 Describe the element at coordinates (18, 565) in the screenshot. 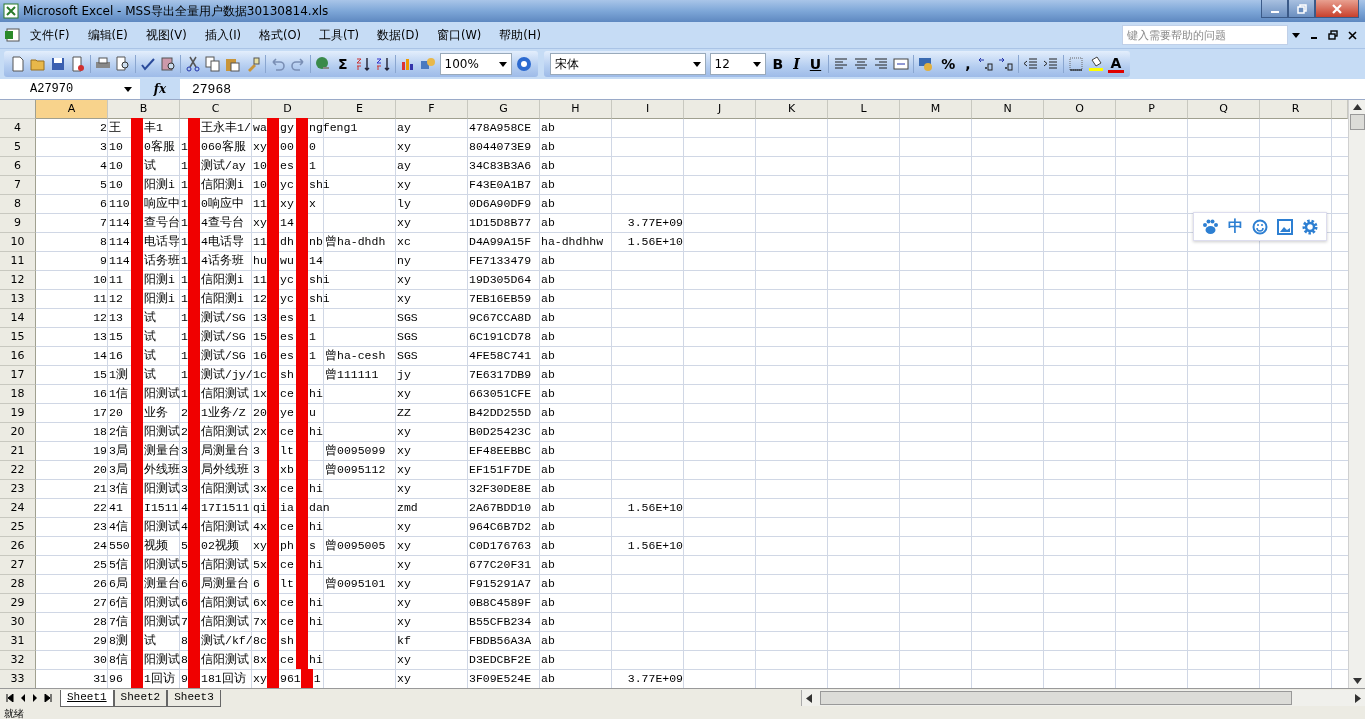

I see `row-header: 27` at that location.